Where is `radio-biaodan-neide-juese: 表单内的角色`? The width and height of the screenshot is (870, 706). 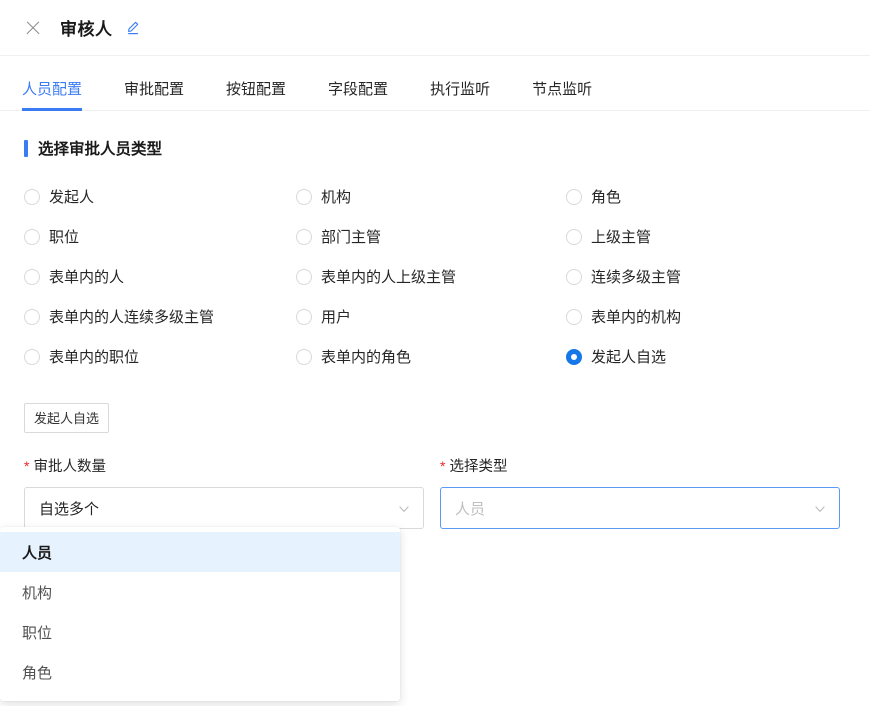
radio-biaodan-neide-juese: 表单内的角色 is located at coordinates (431, 357).